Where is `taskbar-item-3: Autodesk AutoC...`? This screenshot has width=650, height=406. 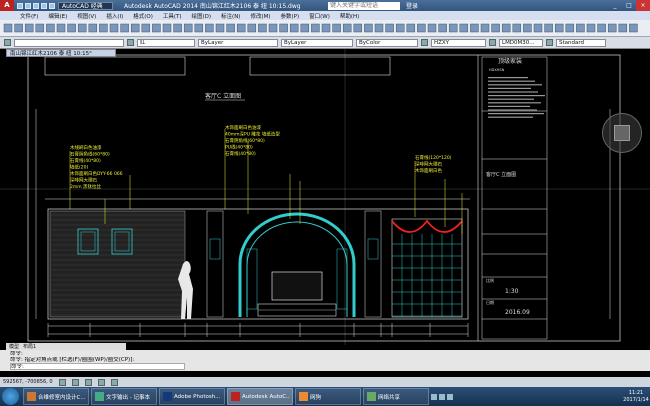 taskbar-item-3: Autodesk AutoC... is located at coordinates (260, 396).